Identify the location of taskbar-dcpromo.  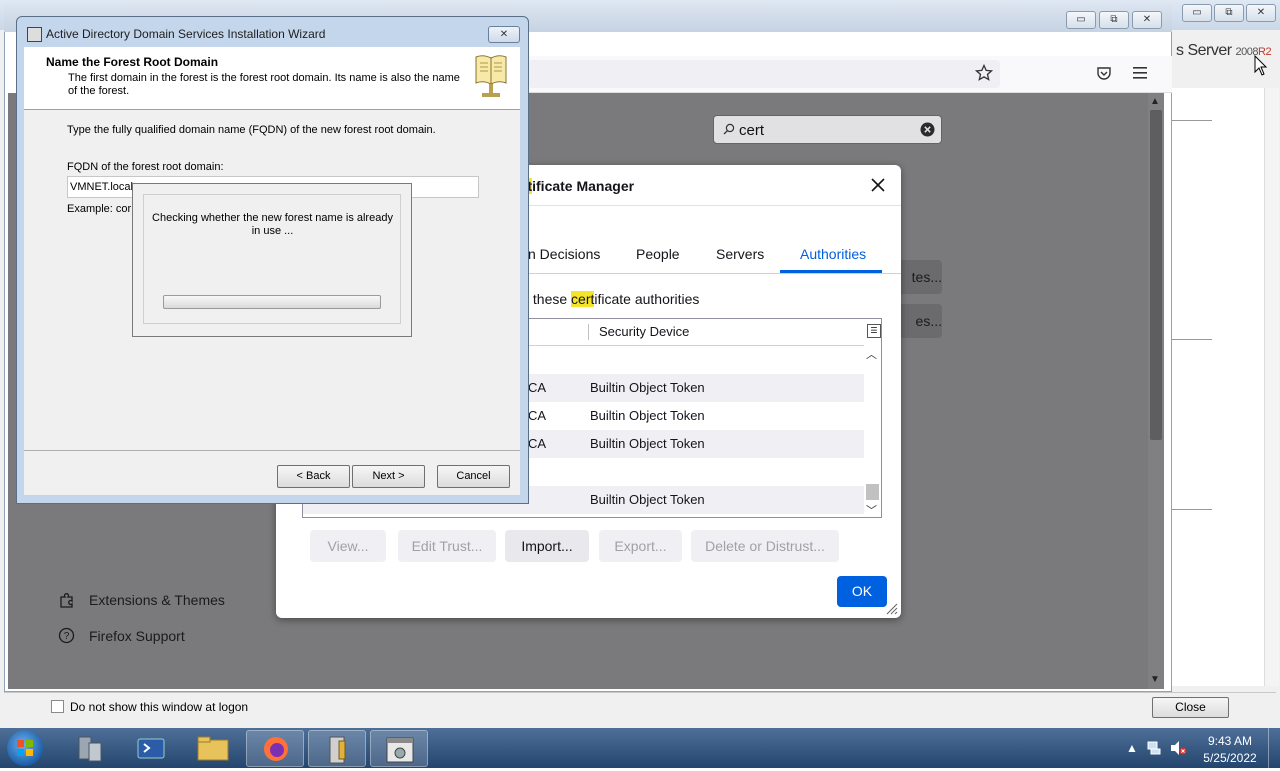
(399, 748).